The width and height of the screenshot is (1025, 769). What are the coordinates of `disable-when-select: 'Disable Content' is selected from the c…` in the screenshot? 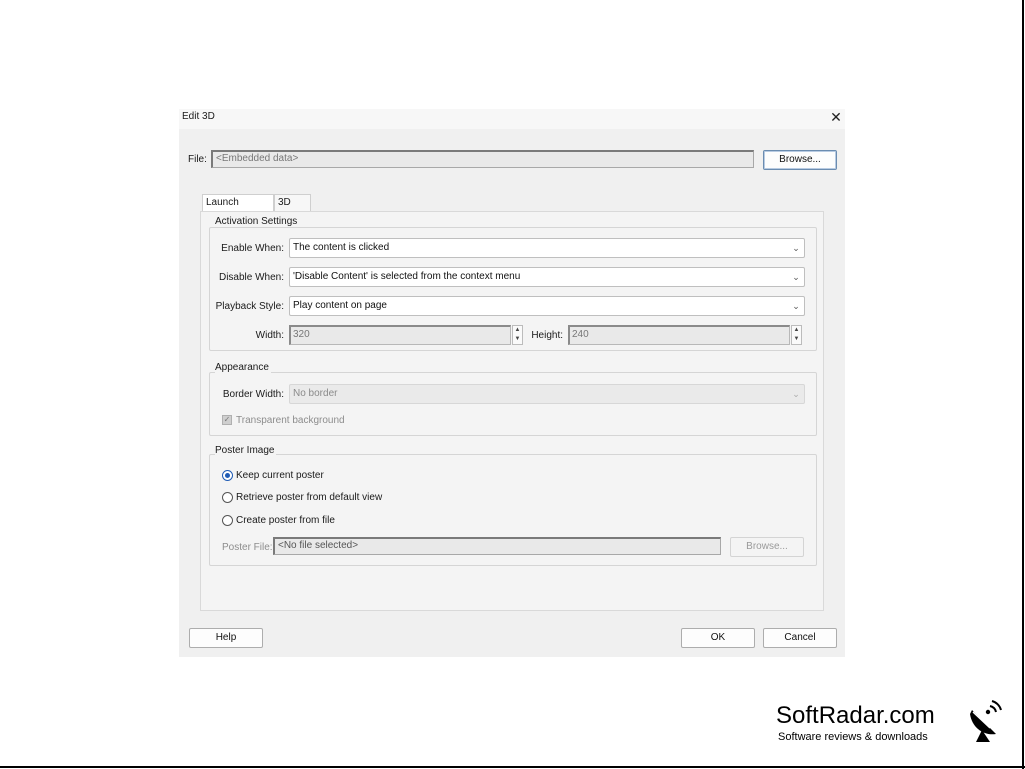 It's located at (547, 277).